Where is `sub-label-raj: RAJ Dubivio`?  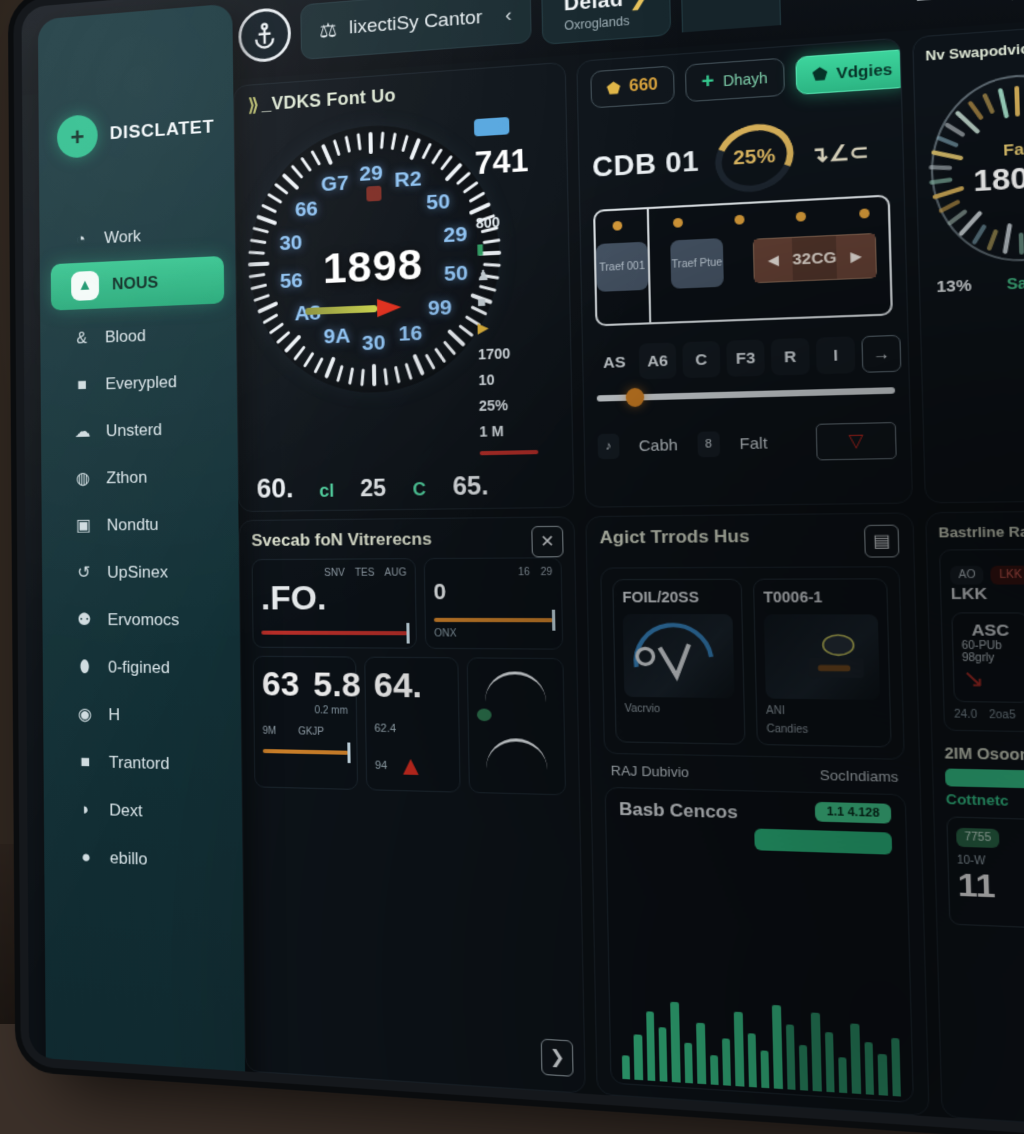 sub-label-raj: RAJ Dubivio is located at coordinates (650, 771).